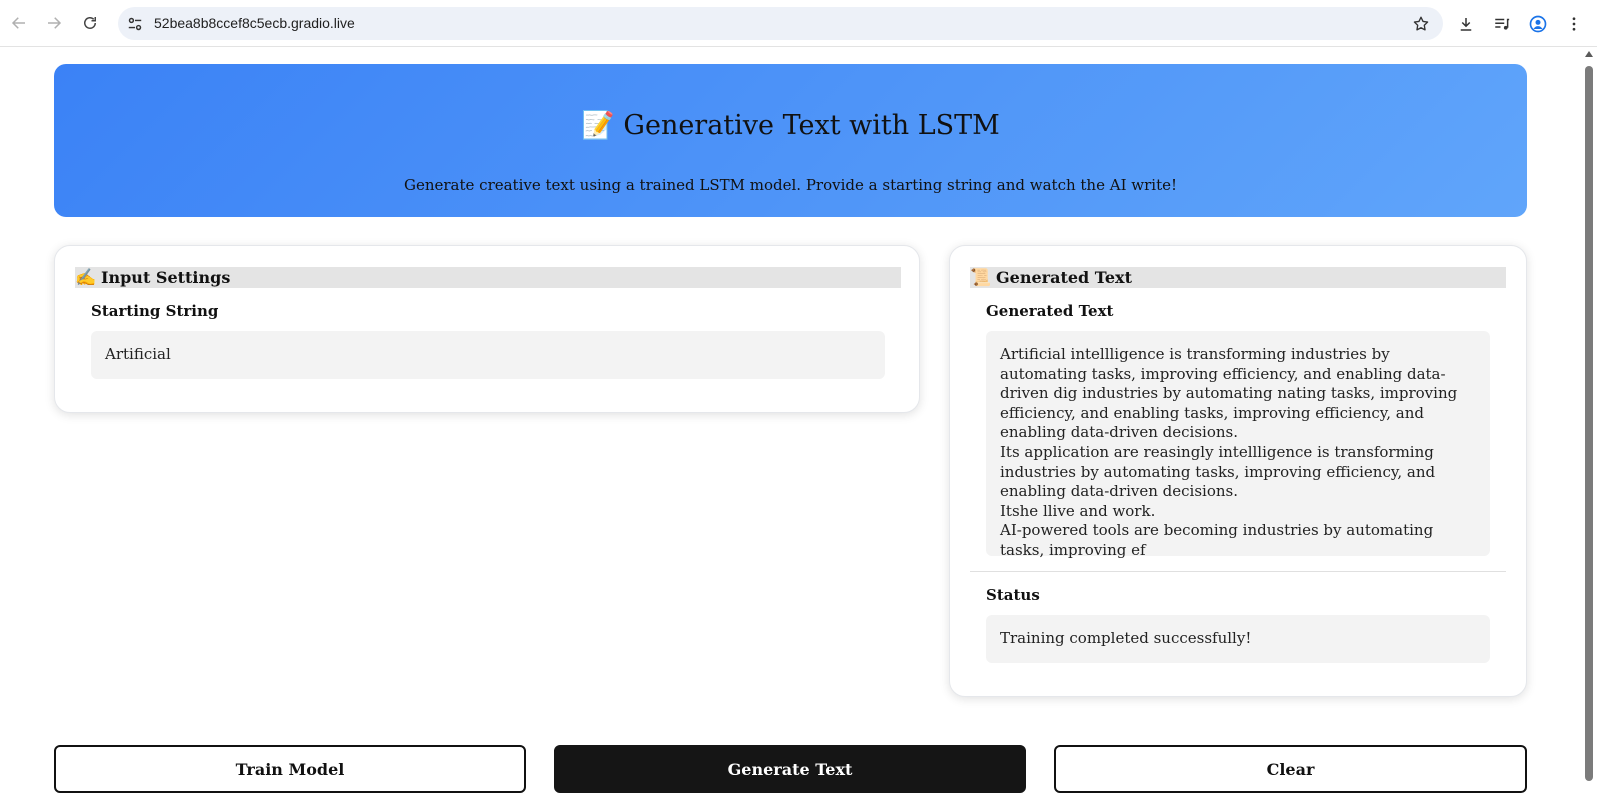 The image size is (1597, 806). What do you see at coordinates (1538, 24) in the screenshot?
I see `profile-icon` at bounding box center [1538, 24].